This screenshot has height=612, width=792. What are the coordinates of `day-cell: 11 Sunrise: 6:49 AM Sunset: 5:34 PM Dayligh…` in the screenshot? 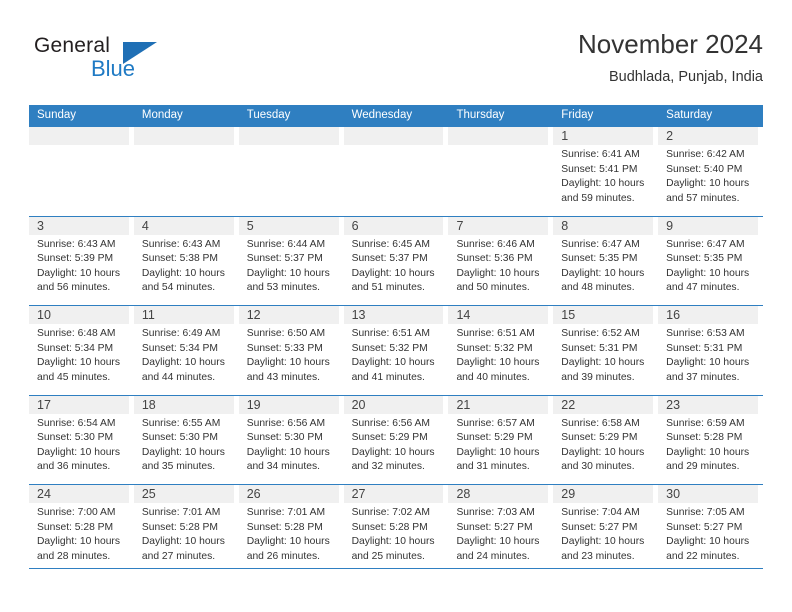 It's located at (186, 350).